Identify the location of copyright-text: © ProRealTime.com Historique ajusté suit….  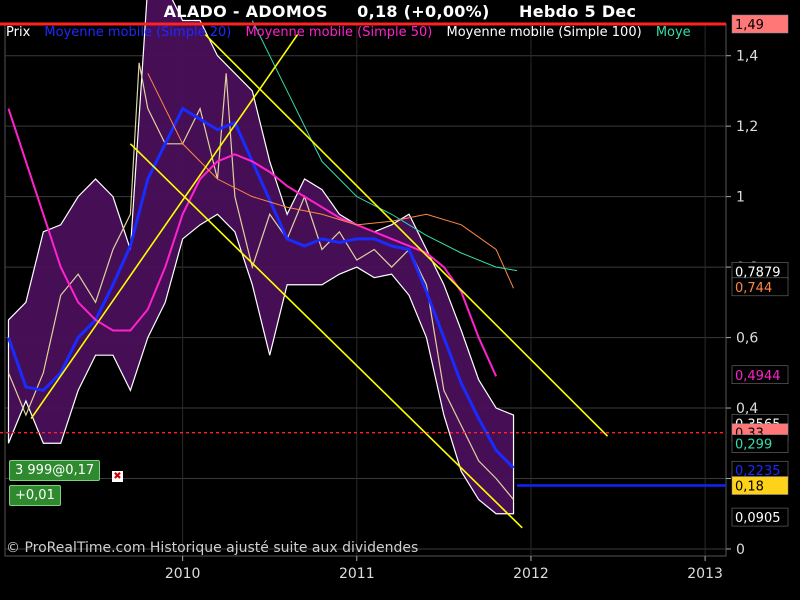
(212, 548).